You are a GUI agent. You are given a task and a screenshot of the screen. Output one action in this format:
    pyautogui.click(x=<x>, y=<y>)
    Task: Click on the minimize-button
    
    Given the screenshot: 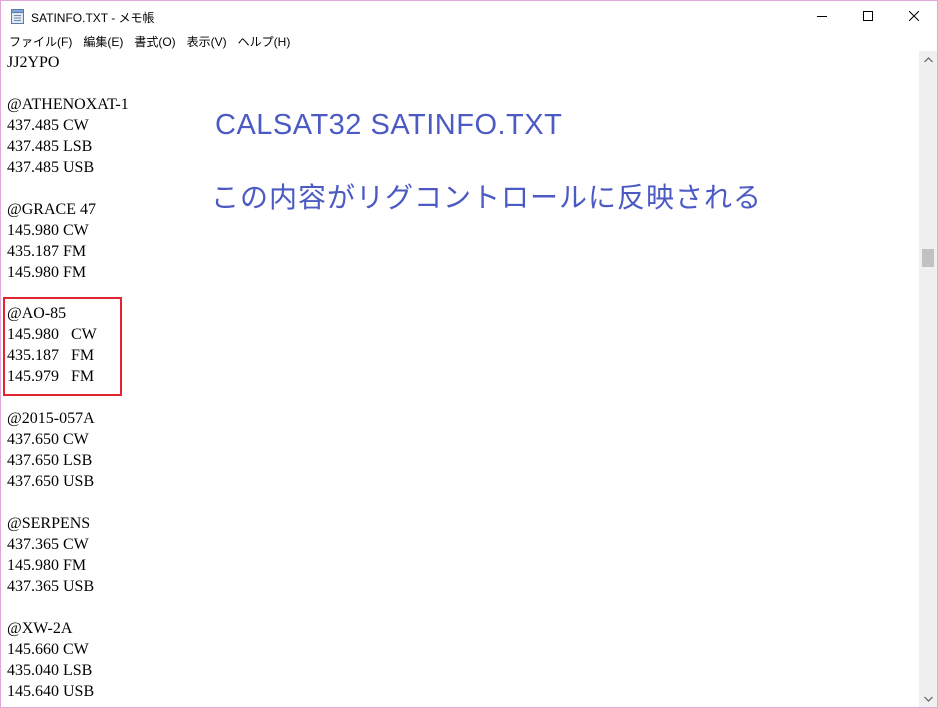 What is the action you would take?
    pyautogui.click(x=822, y=16)
    